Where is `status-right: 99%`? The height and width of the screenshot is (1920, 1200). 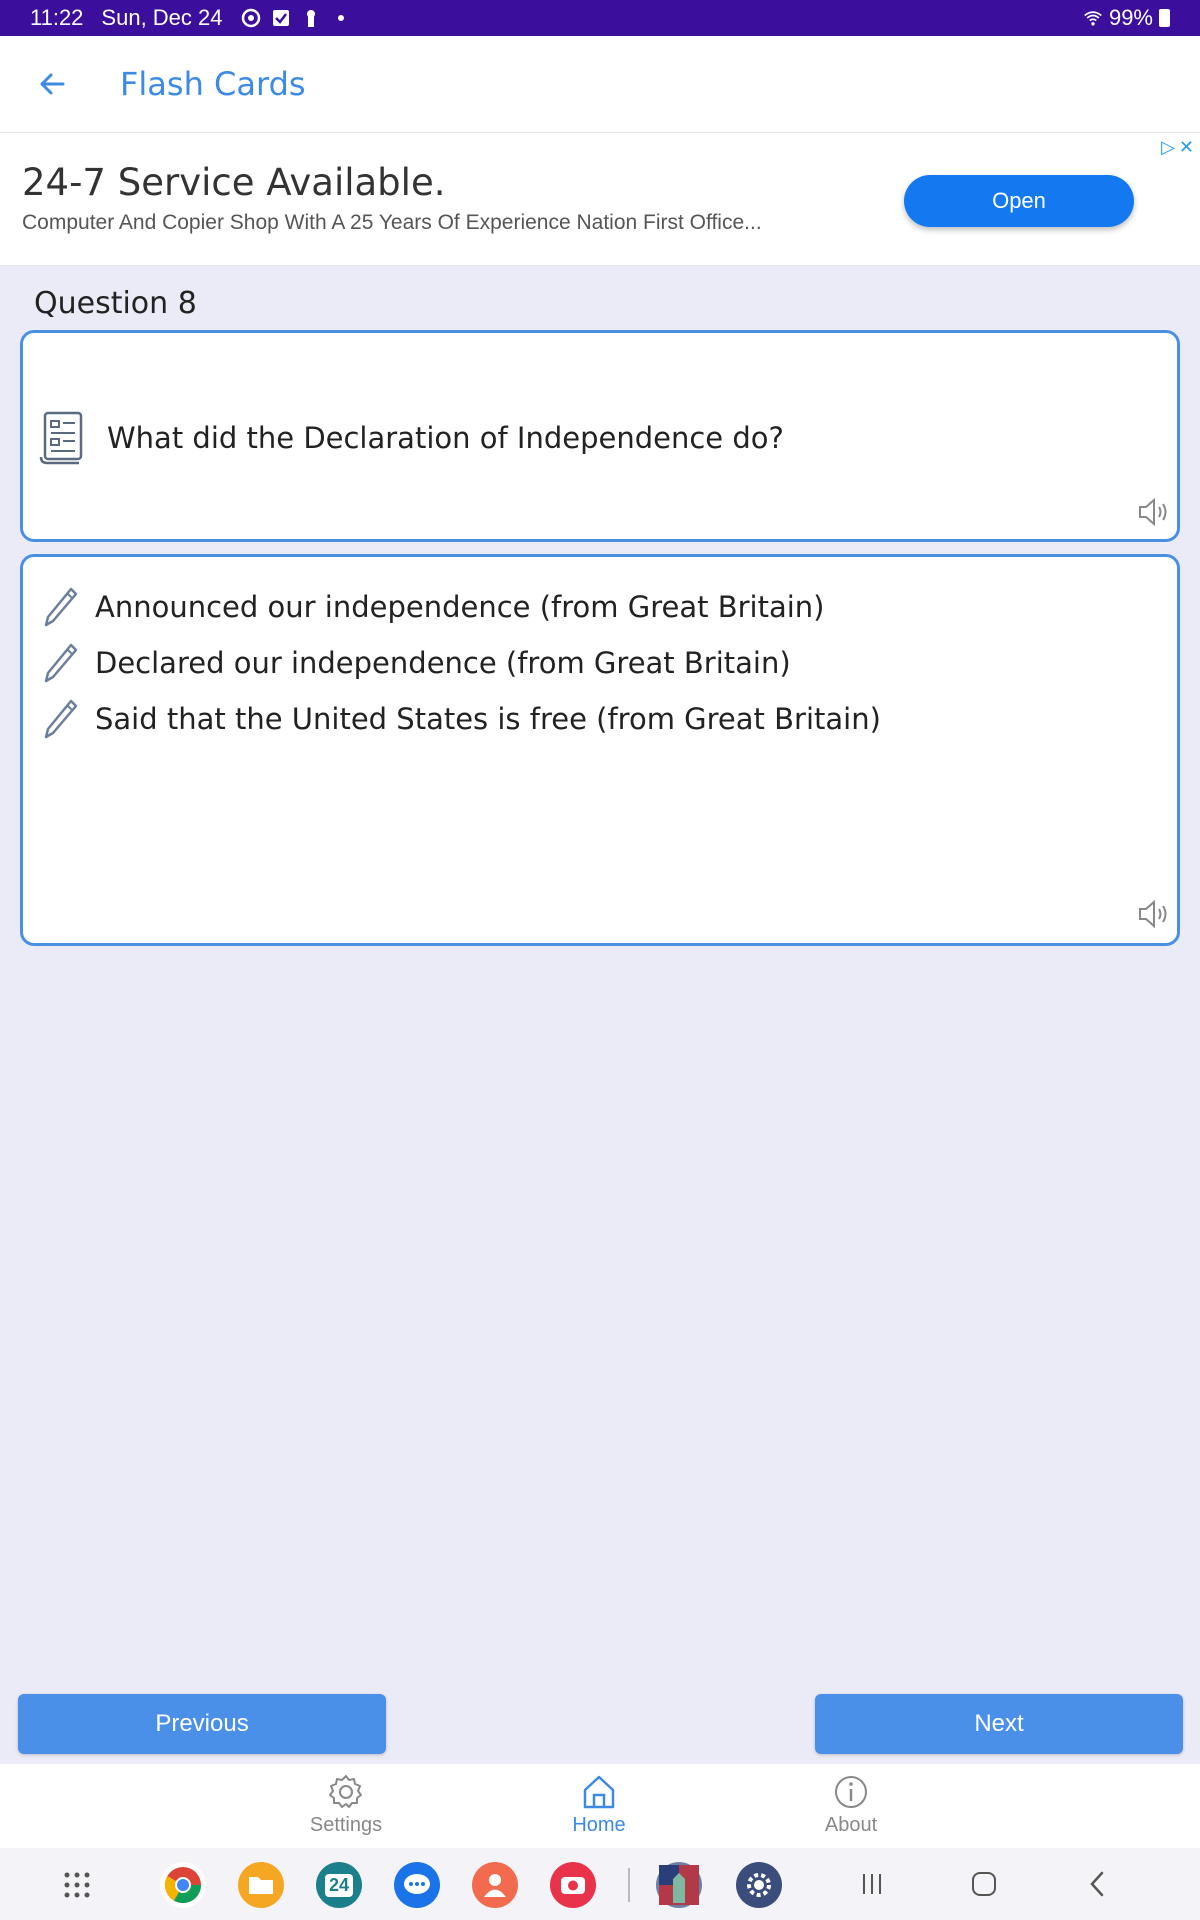
status-right: 99% is located at coordinates (1126, 18).